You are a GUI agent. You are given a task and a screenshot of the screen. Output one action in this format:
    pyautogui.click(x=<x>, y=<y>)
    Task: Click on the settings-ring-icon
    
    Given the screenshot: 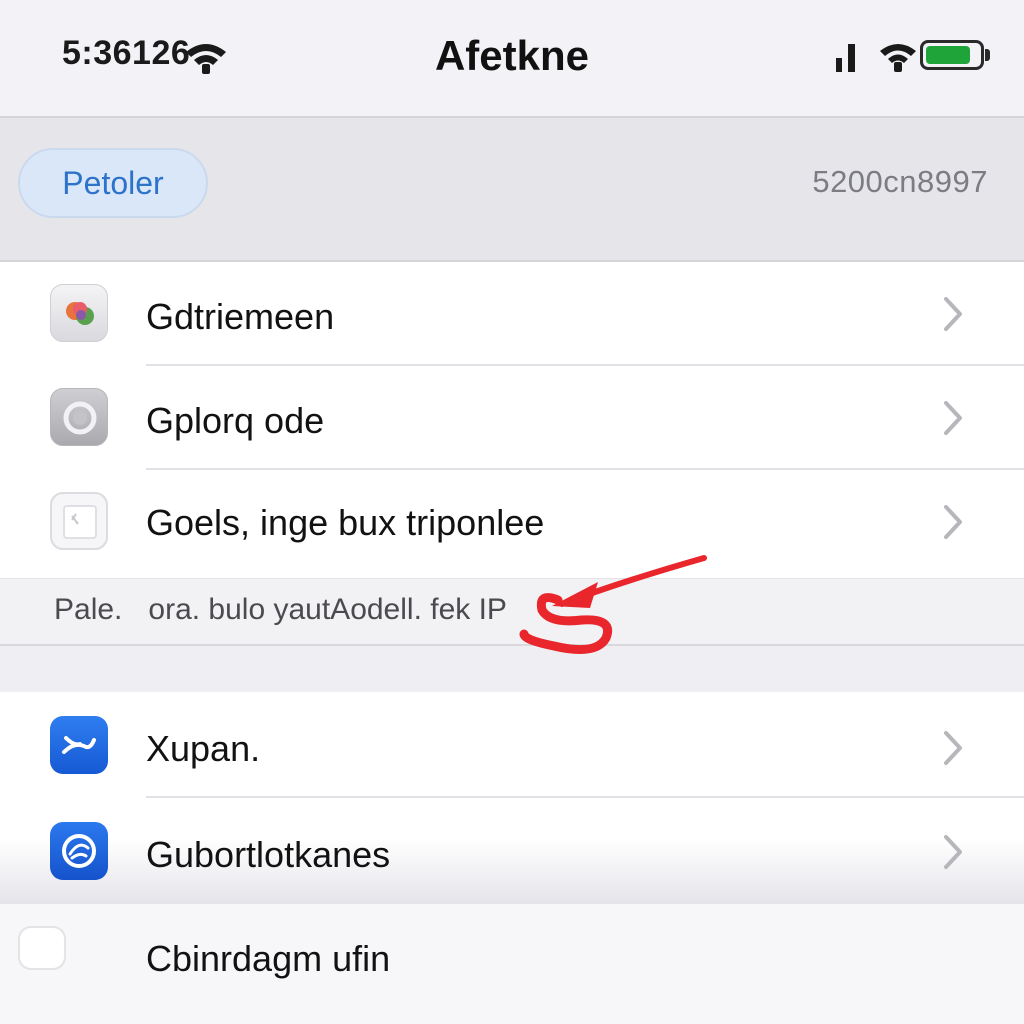 What is the action you would take?
    pyautogui.click(x=79, y=417)
    